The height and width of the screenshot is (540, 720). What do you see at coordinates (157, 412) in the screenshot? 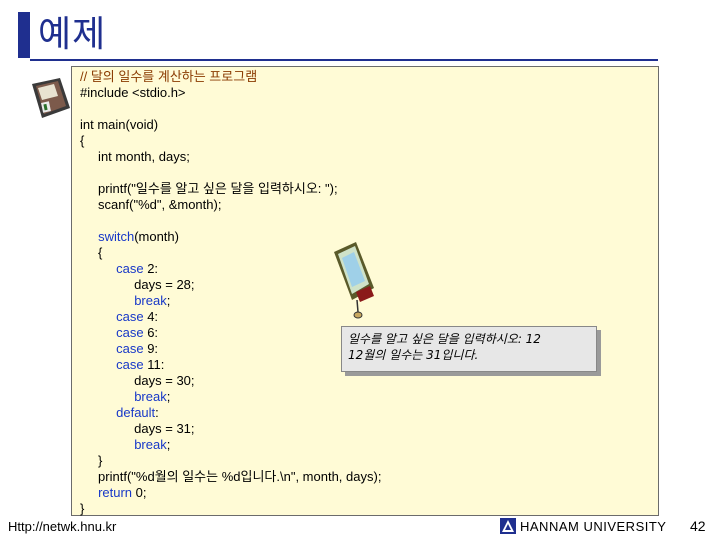
I see `code-token: :` at bounding box center [157, 412].